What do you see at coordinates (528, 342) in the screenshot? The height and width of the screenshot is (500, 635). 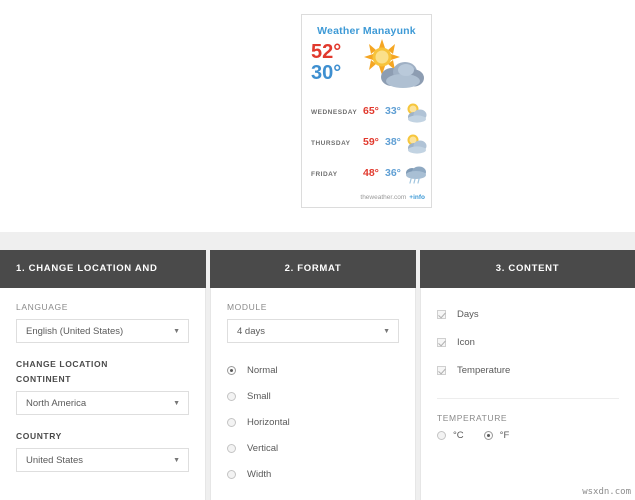 I see `content-checkbox-icon: Icon` at bounding box center [528, 342].